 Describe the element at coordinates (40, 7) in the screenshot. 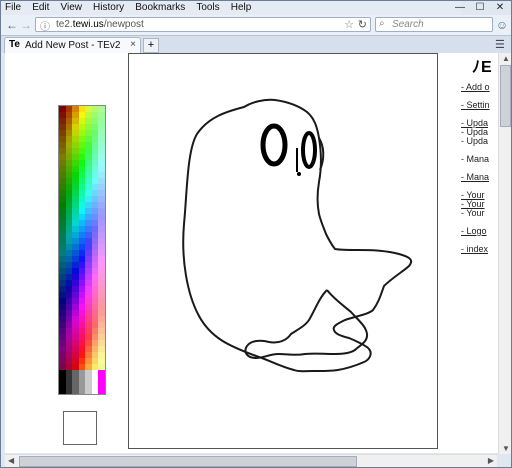

I see `menu-edit: Edit` at that location.